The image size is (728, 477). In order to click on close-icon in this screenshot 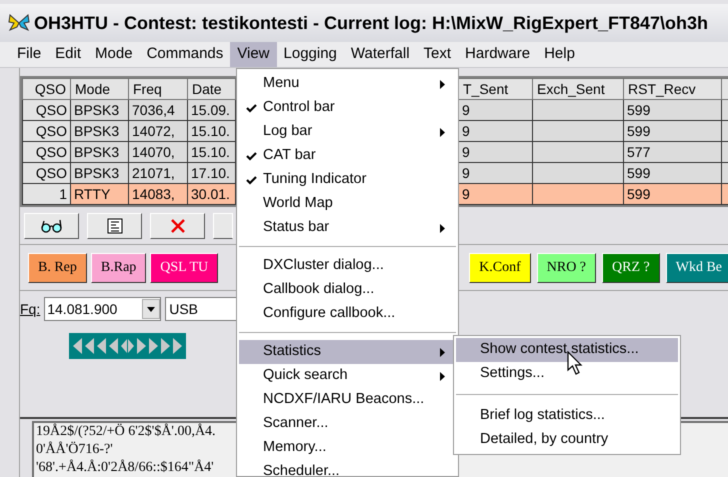, I will do `click(178, 226)`.